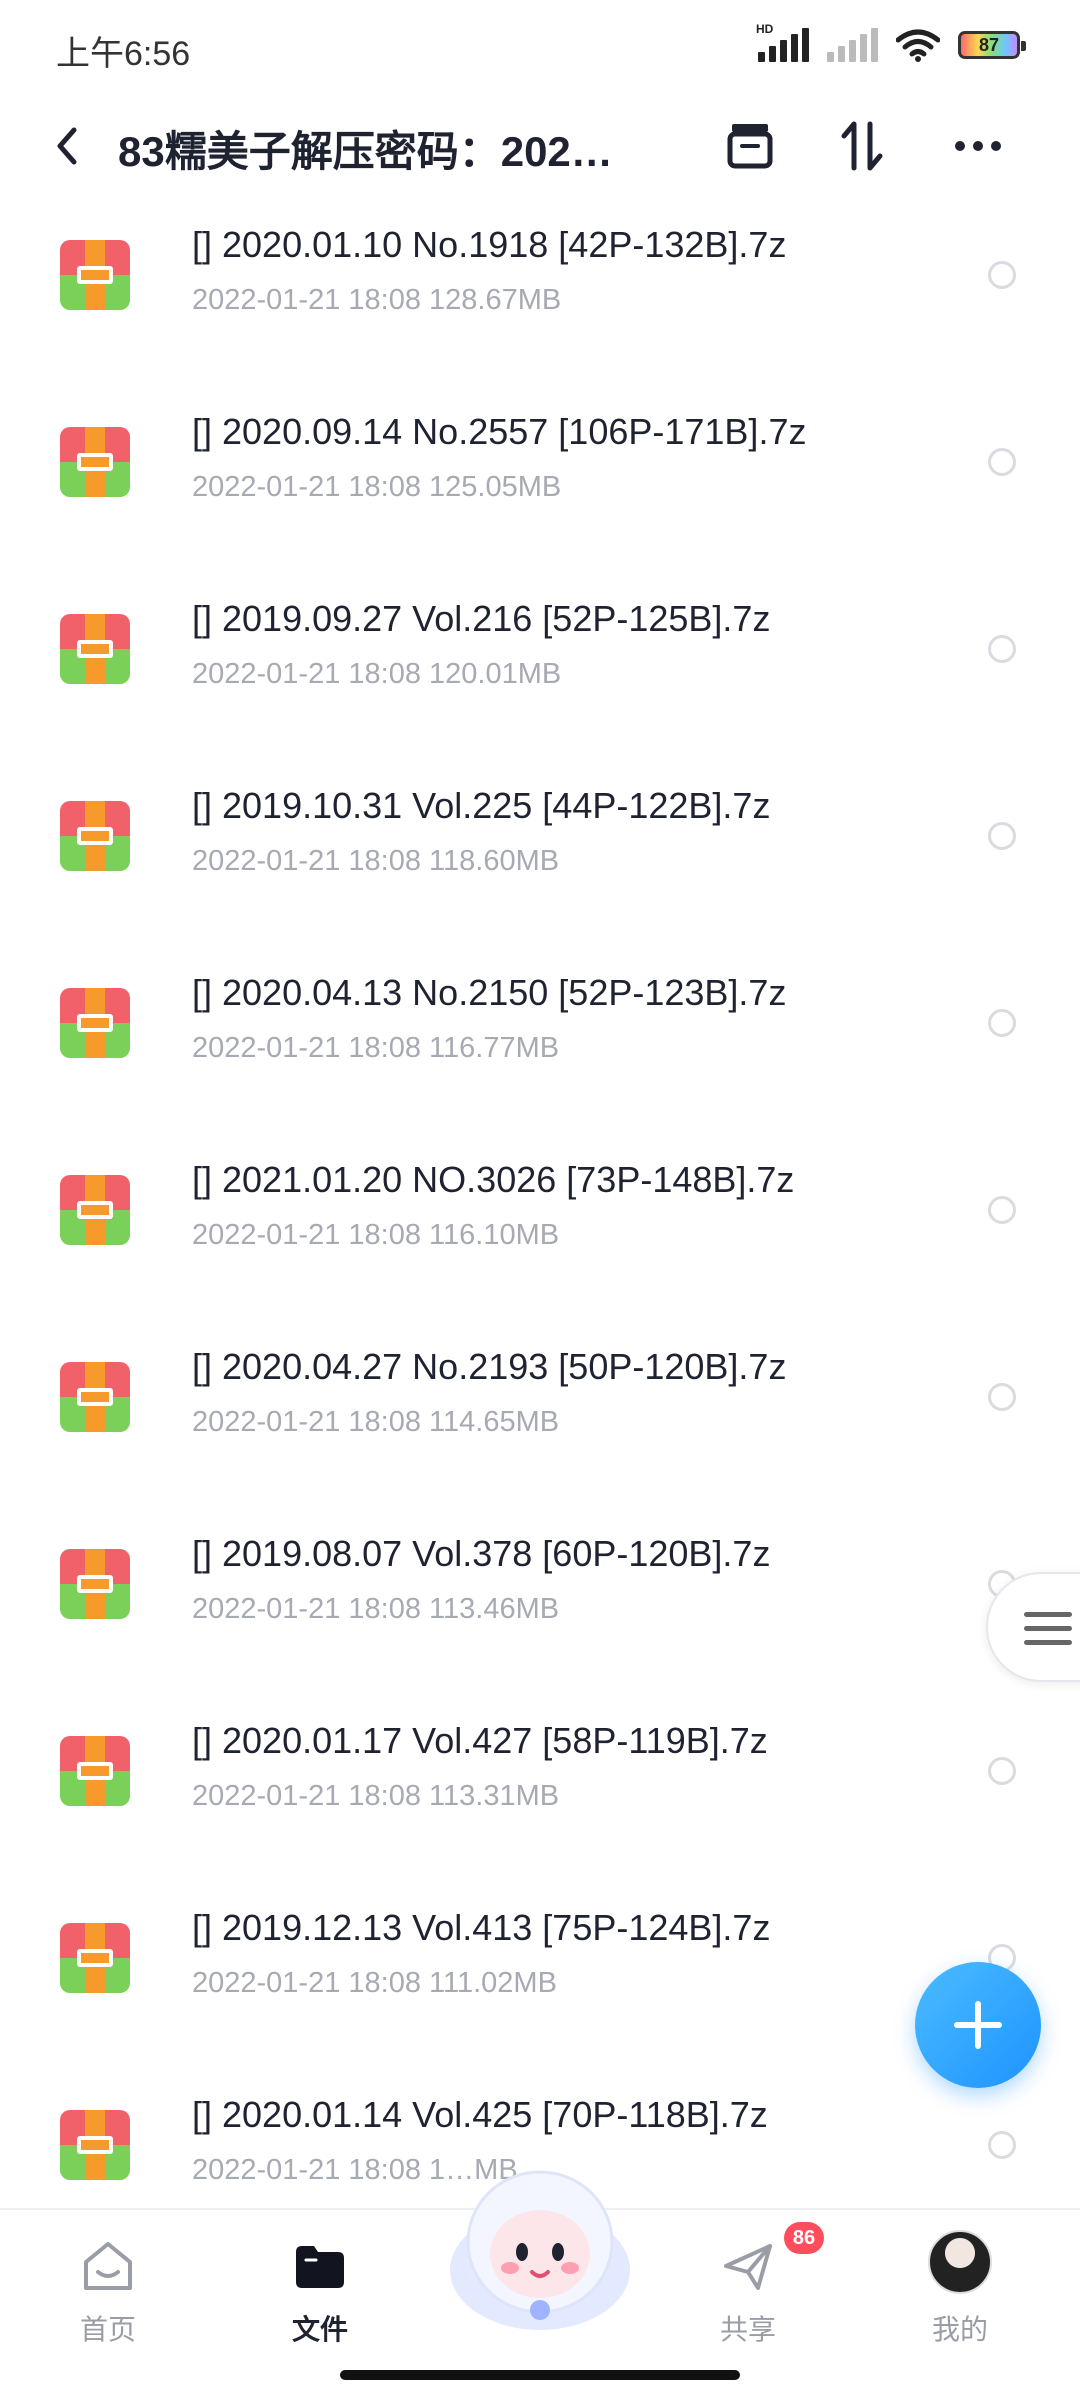 Image resolution: width=1080 pixels, height=2402 pixels. I want to click on file-meta: 2022-01-21 18:08 128.67MB, so click(377, 300).